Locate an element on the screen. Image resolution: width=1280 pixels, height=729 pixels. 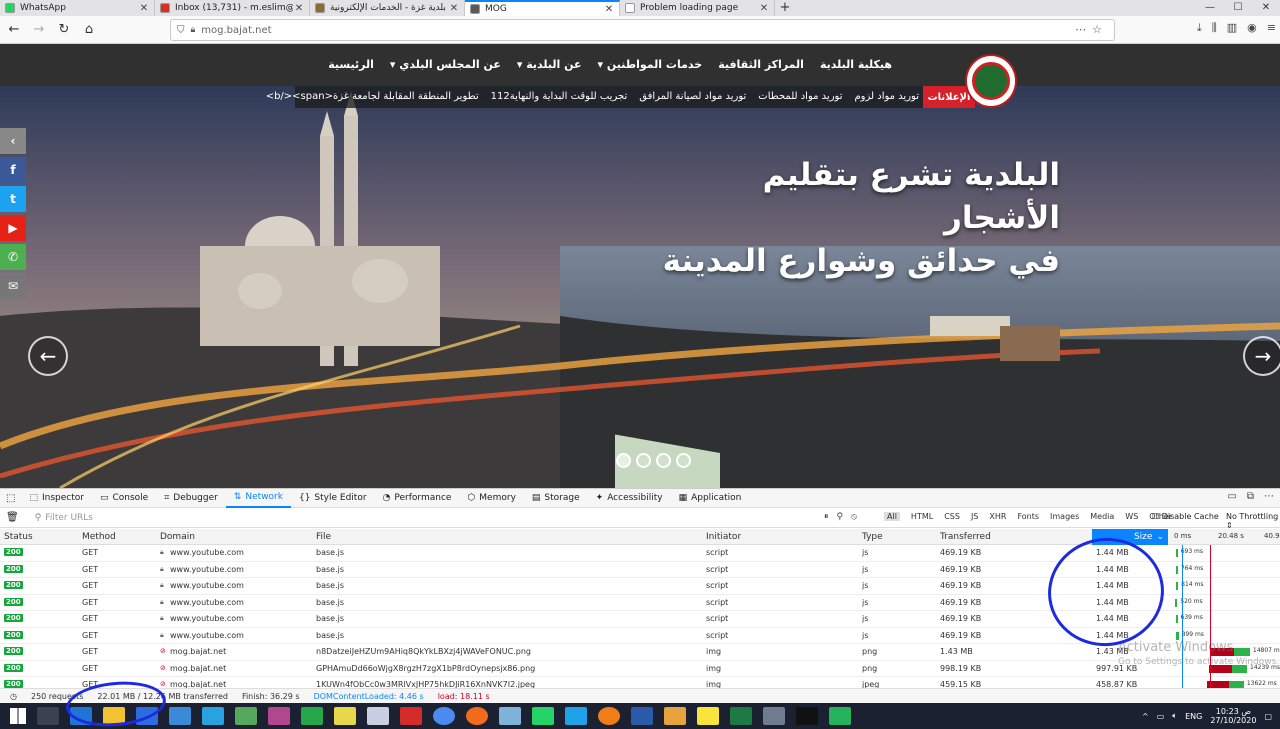
column-header: Transferred is located at coordinates (965, 537).